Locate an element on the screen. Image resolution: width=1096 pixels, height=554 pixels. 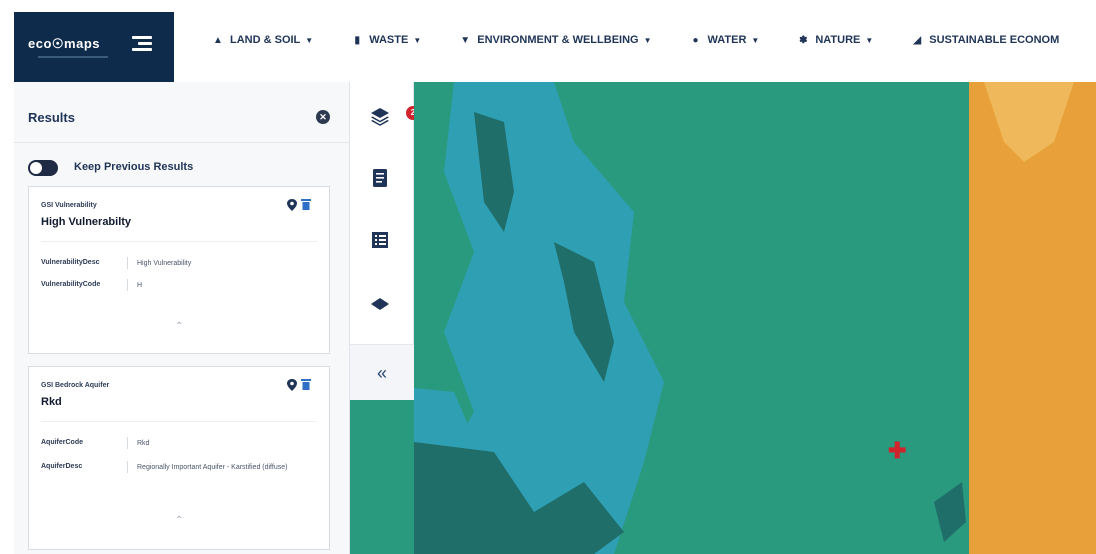
nav-label: LAND & SOIL is located at coordinates (265, 40).